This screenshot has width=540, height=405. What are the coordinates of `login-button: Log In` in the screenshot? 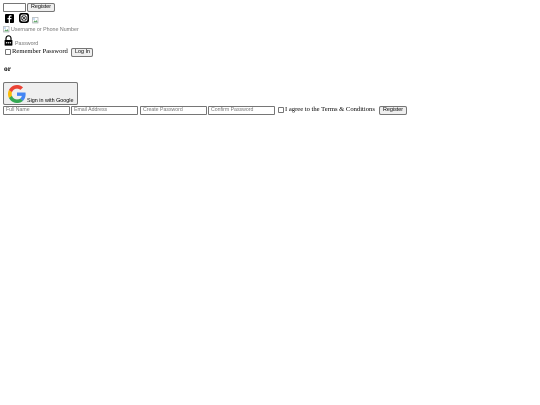 It's located at (82, 52).